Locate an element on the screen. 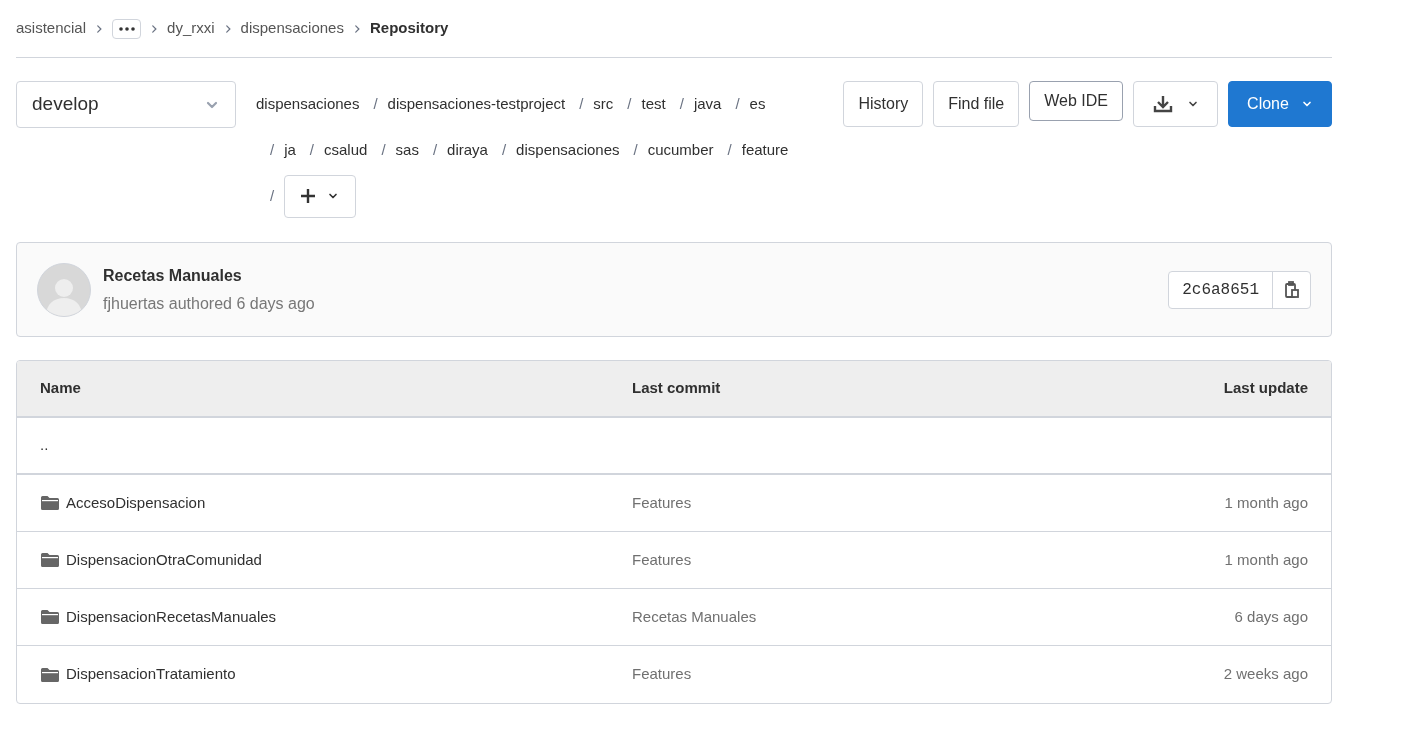  current-page-title: Repository is located at coordinates (409, 28).